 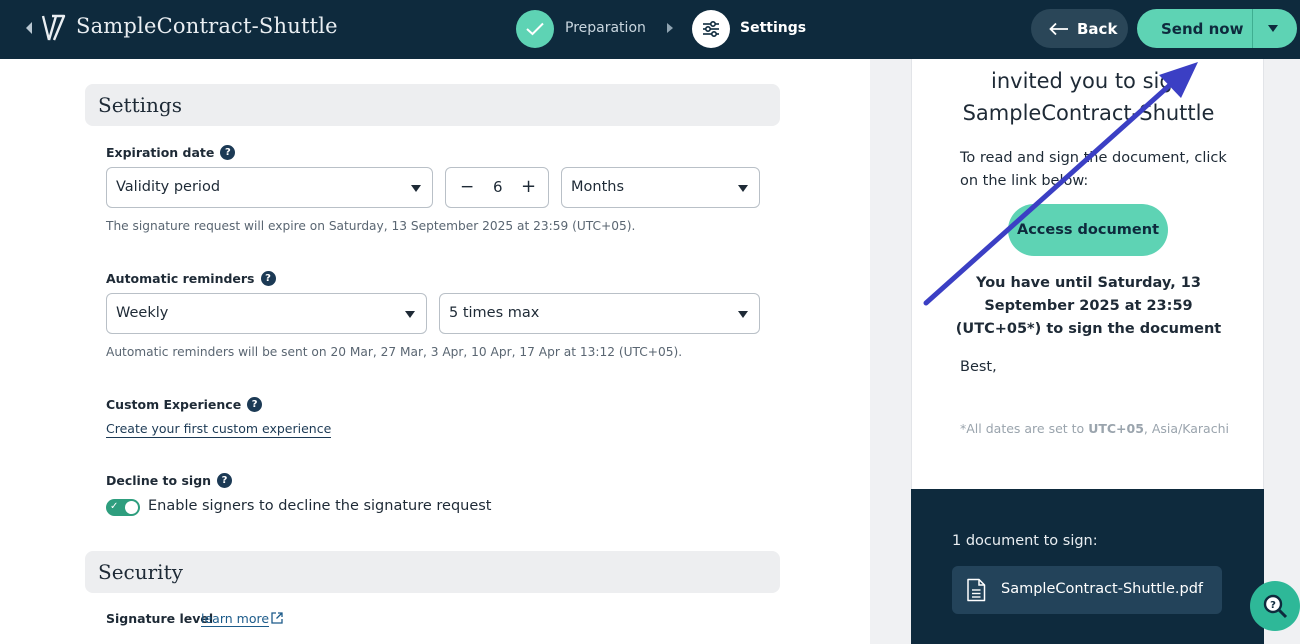 I want to click on automatic-reminders-label: Automatic reminders ?, so click(x=191, y=278).